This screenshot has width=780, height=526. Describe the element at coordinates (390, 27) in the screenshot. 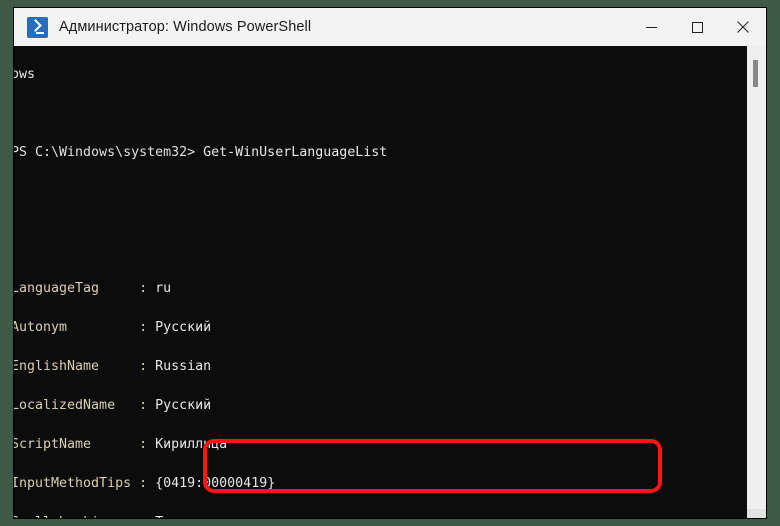

I see `title-bar: Администратор: Windows PowerShell` at that location.